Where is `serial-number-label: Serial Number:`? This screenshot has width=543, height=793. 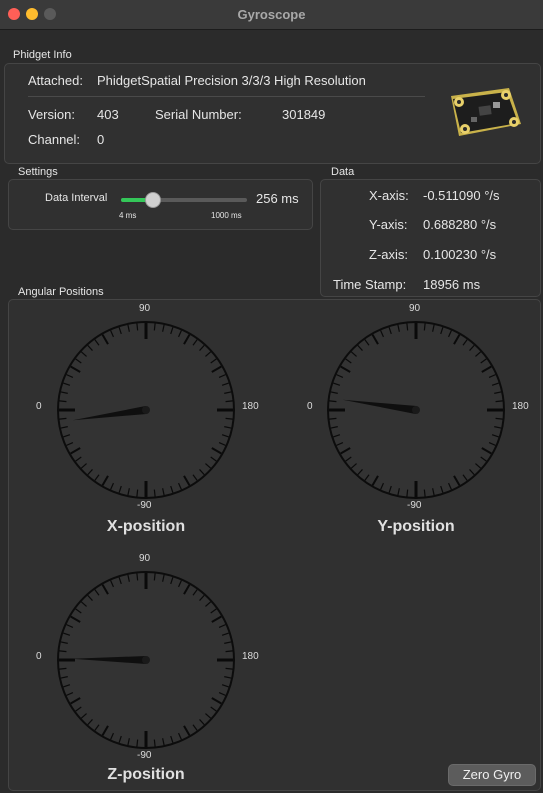
serial-number-label: Serial Number: is located at coordinates (198, 114).